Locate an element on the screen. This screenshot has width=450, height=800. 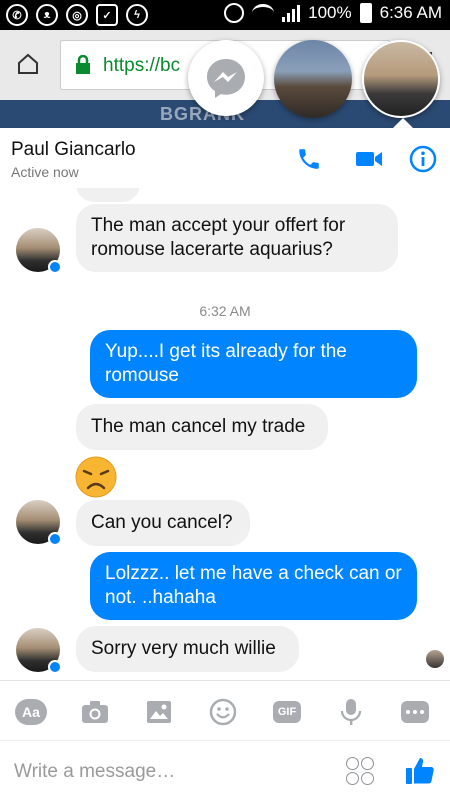
video-call-button is located at coordinates (369, 159).